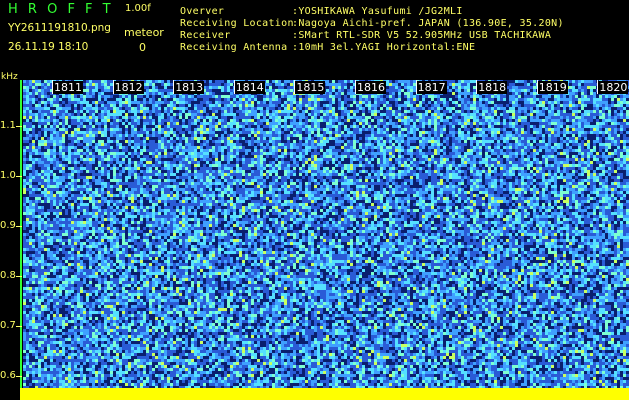 The image size is (629, 400). What do you see at coordinates (310, 87) in the screenshot?
I see `time-label: 1815` at bounding box center [310, 87].